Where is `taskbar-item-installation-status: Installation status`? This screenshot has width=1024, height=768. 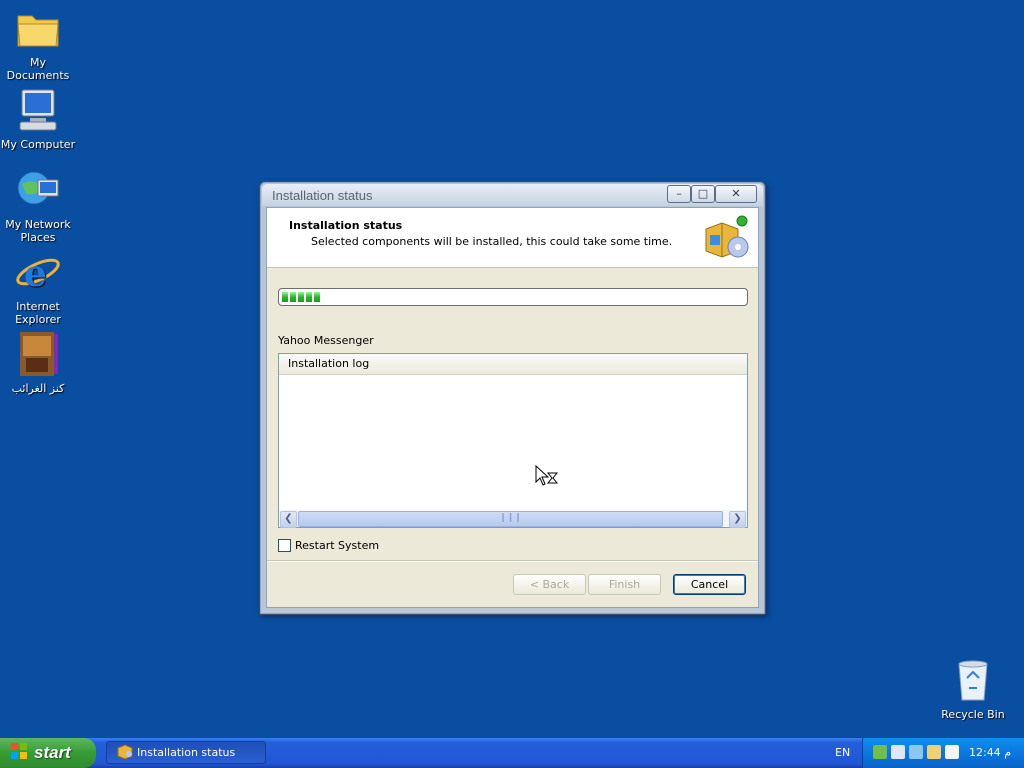 taskbar-item-installation-status: Installation status is located at coordinates (186, 752).